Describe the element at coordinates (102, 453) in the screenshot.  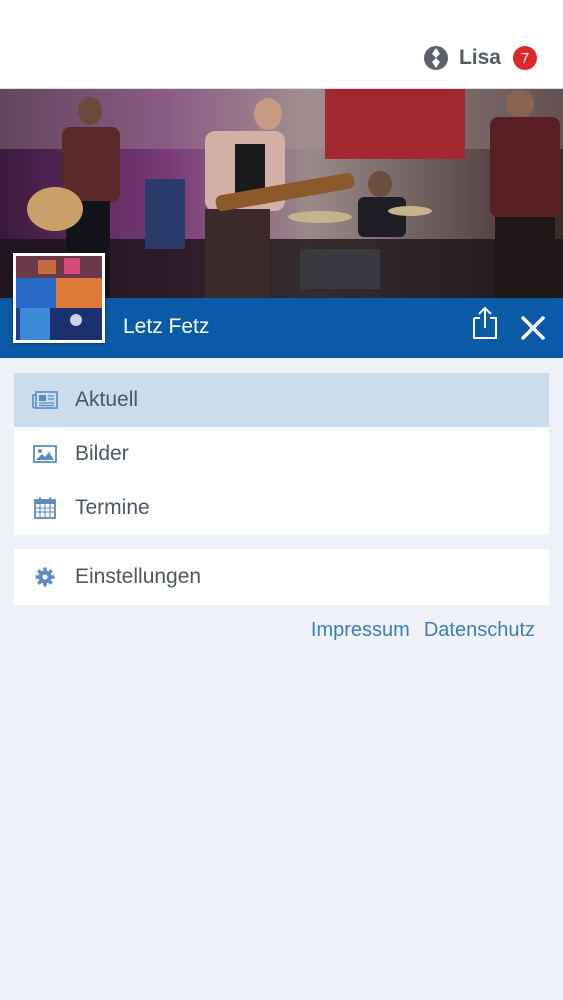
I see `menu-label-bilder: Bilder` at that location.